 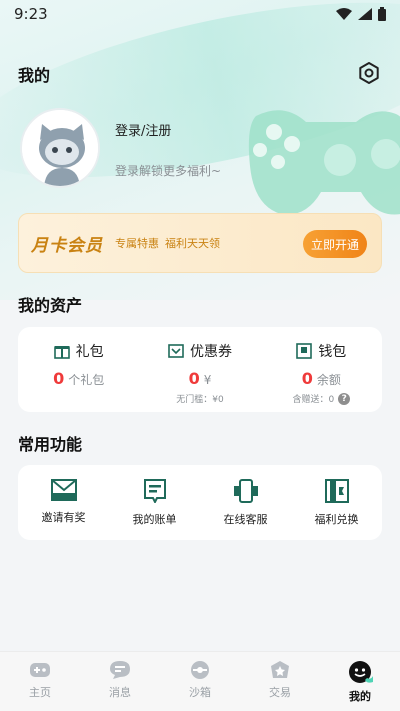 I want to click on customer-service-icon, so click(x=245, y=491).